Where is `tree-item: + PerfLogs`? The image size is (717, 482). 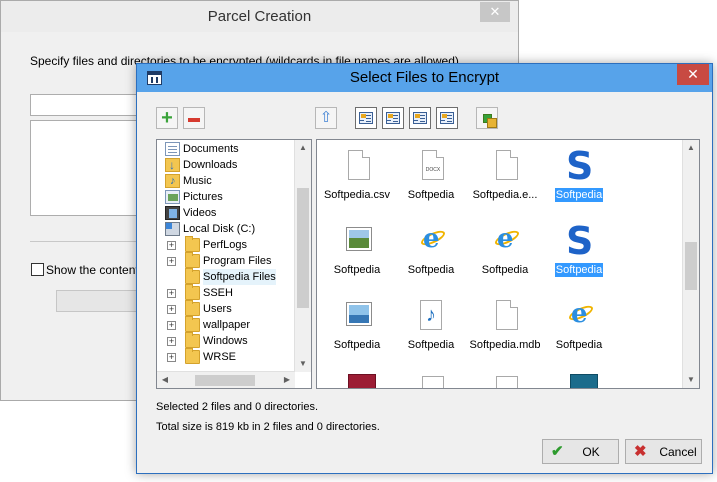 tree-item: + PerfLogs is located at coordinates (226, 244).